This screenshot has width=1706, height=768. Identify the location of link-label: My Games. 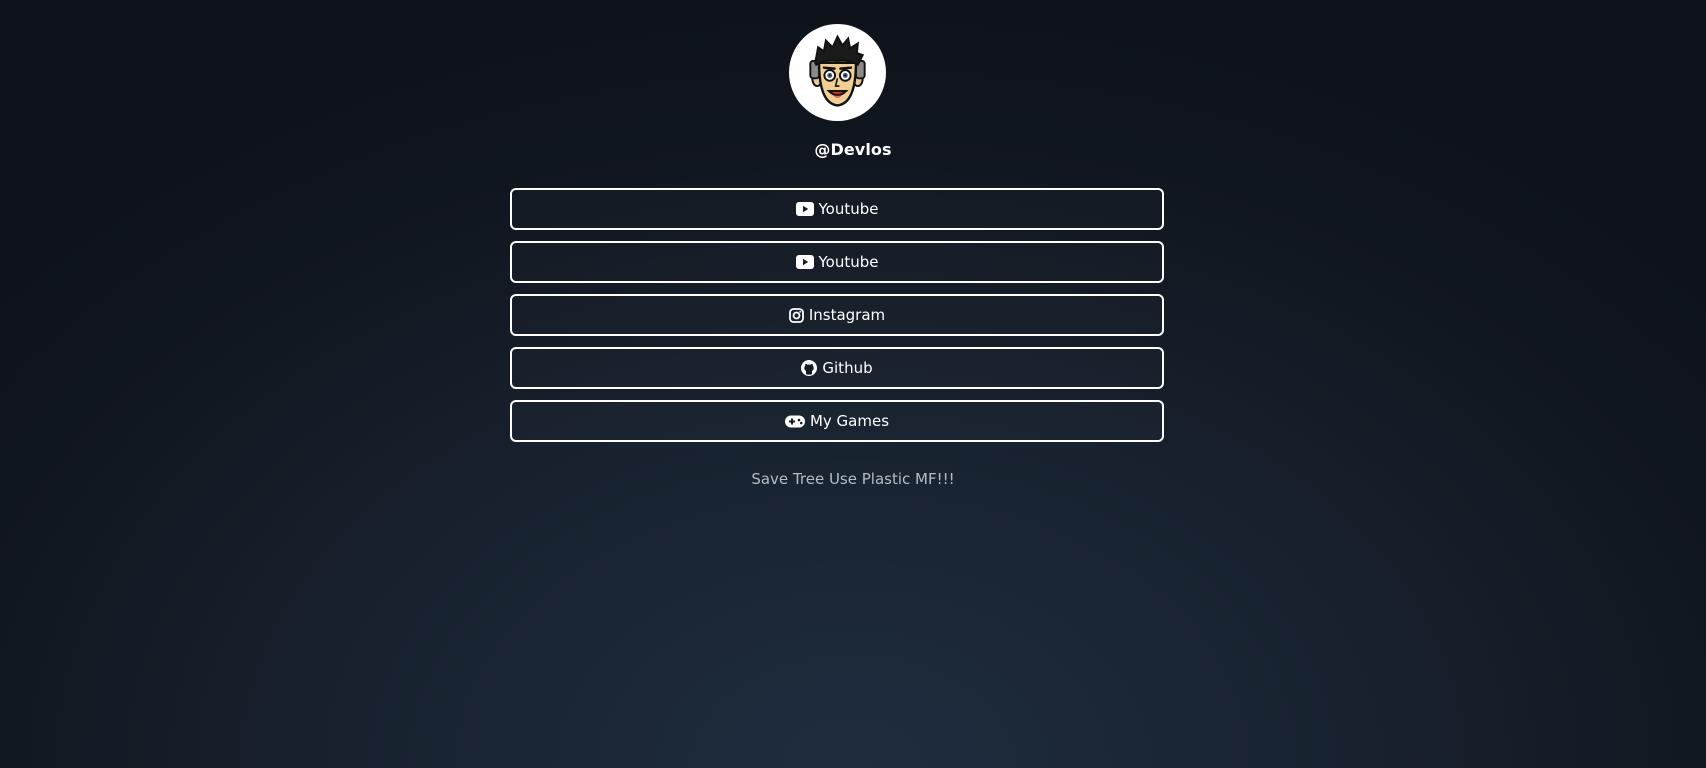
(849, 421).